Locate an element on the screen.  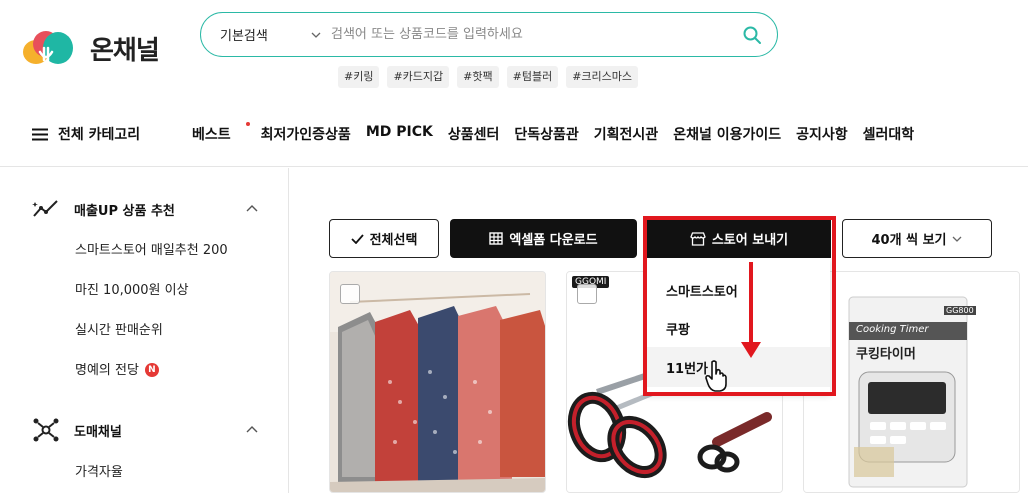
sidebar-item-realtime-rank: 실시간 판매순위 is located at coordinates (119, 328).